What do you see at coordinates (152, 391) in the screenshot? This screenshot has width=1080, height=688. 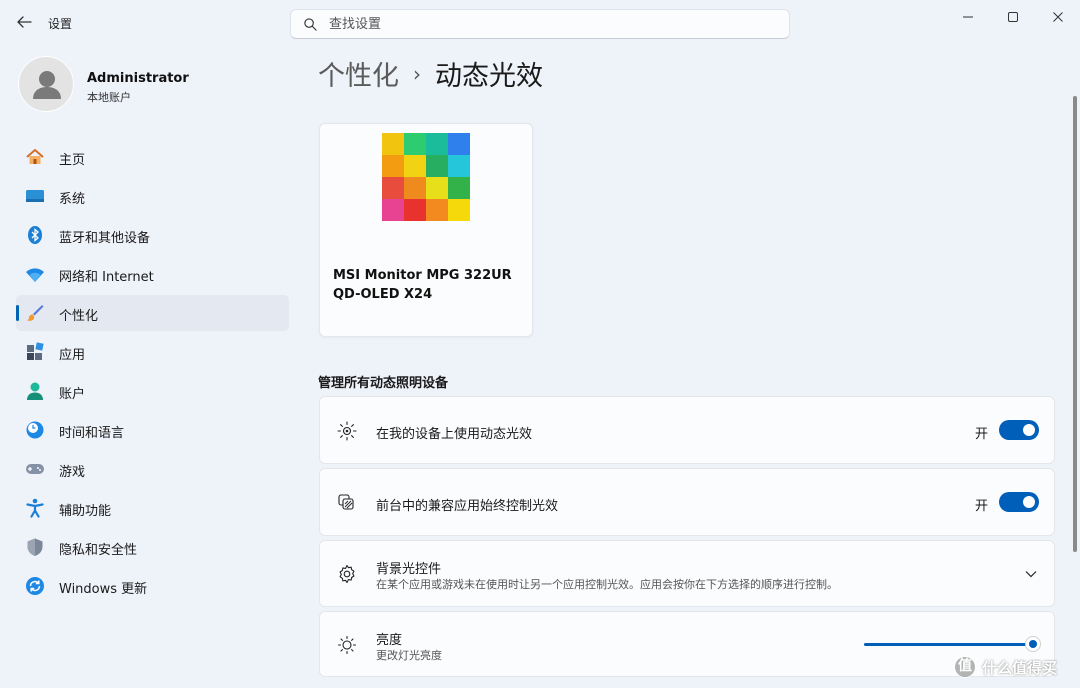 I see `sidebar-item-accounts: 账户` at bounding box center [152, 391].